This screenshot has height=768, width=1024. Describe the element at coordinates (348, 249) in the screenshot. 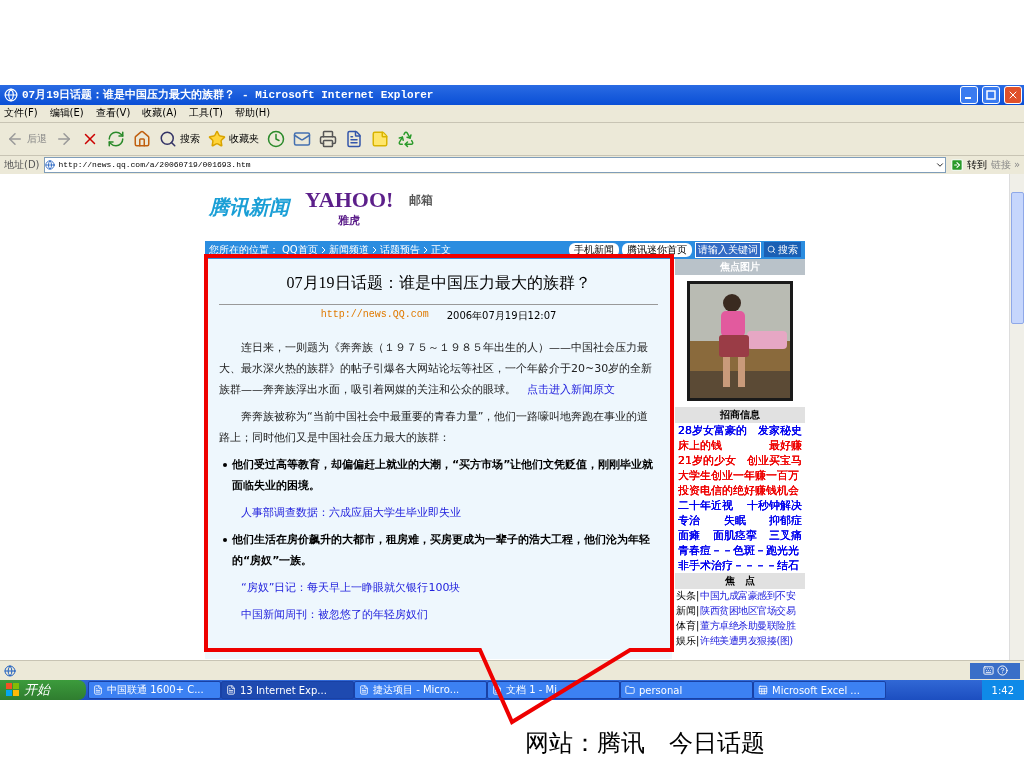

I see `breadcrumb-link: 新闻频道` at that location.